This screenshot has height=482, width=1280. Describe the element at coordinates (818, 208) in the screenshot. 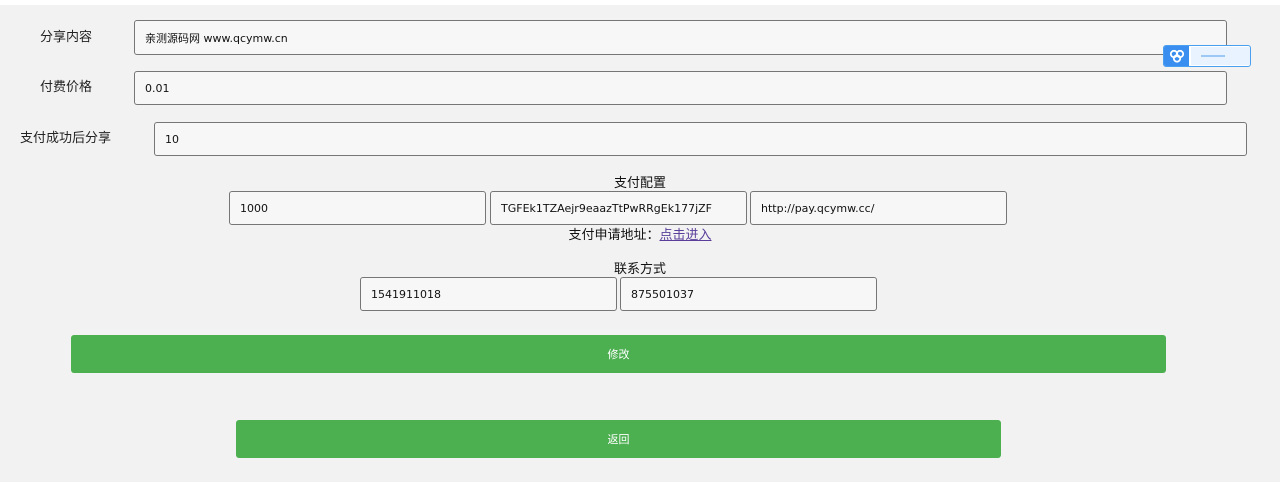

I see `api-url-value: http://pay.qcymw.cc/` at that location.